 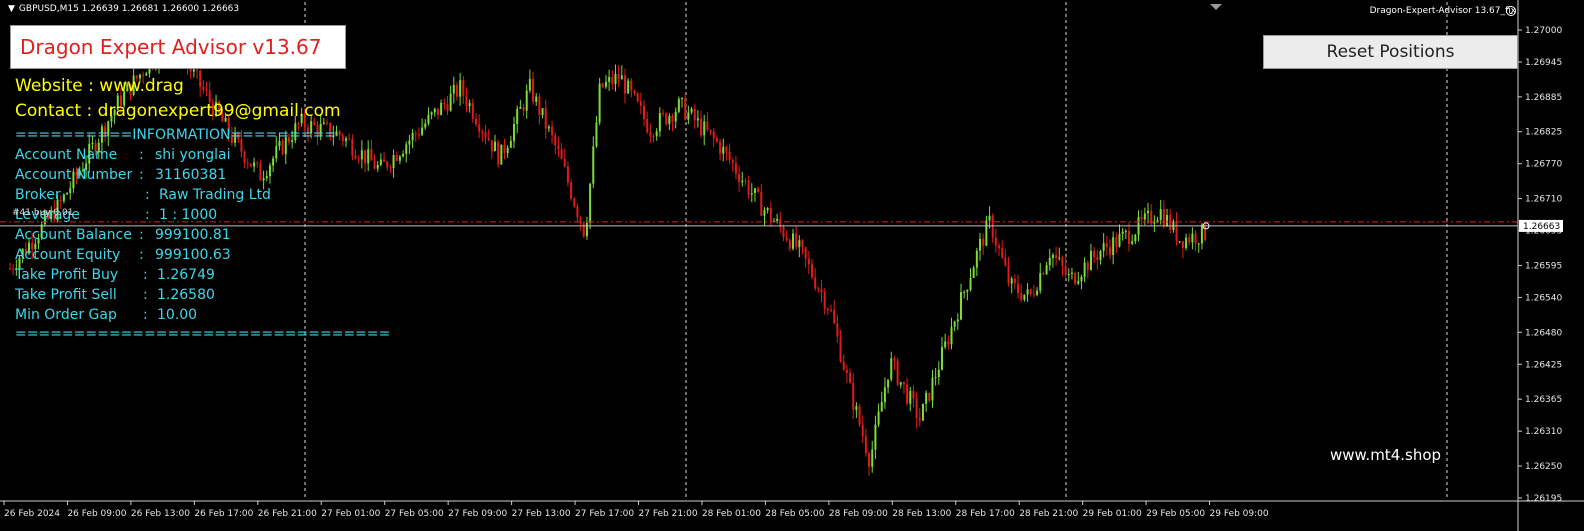 What do you see at coordinates (11, 9) in the screenshot?
I see `dropdown-triangle-icon: ▼` at bounding box center [11, 9].